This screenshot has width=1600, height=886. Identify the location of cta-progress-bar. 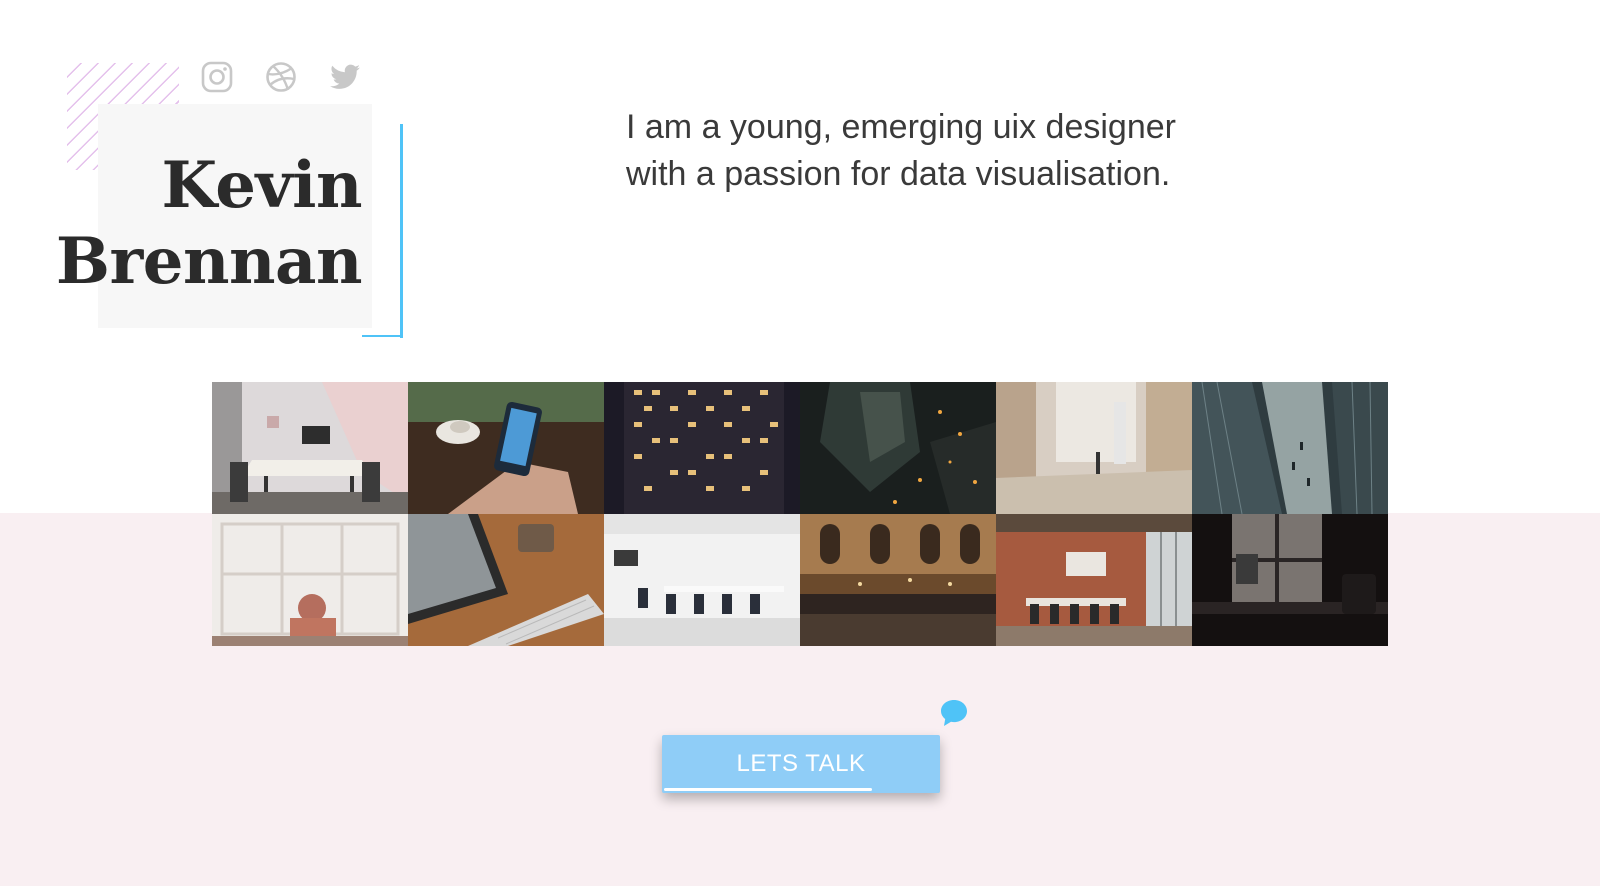
(768, 789).